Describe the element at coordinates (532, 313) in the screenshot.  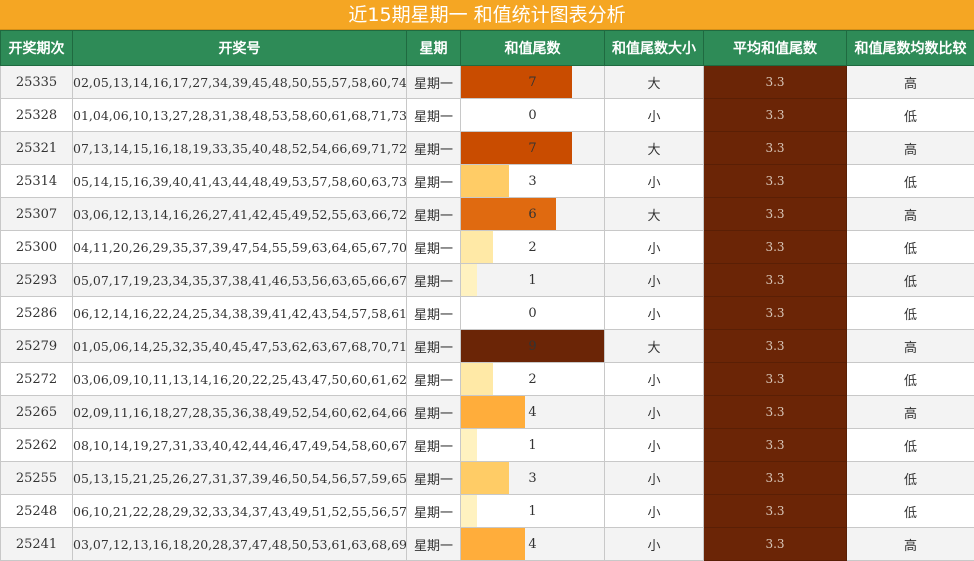
I see `tail-value: 0` at that location.